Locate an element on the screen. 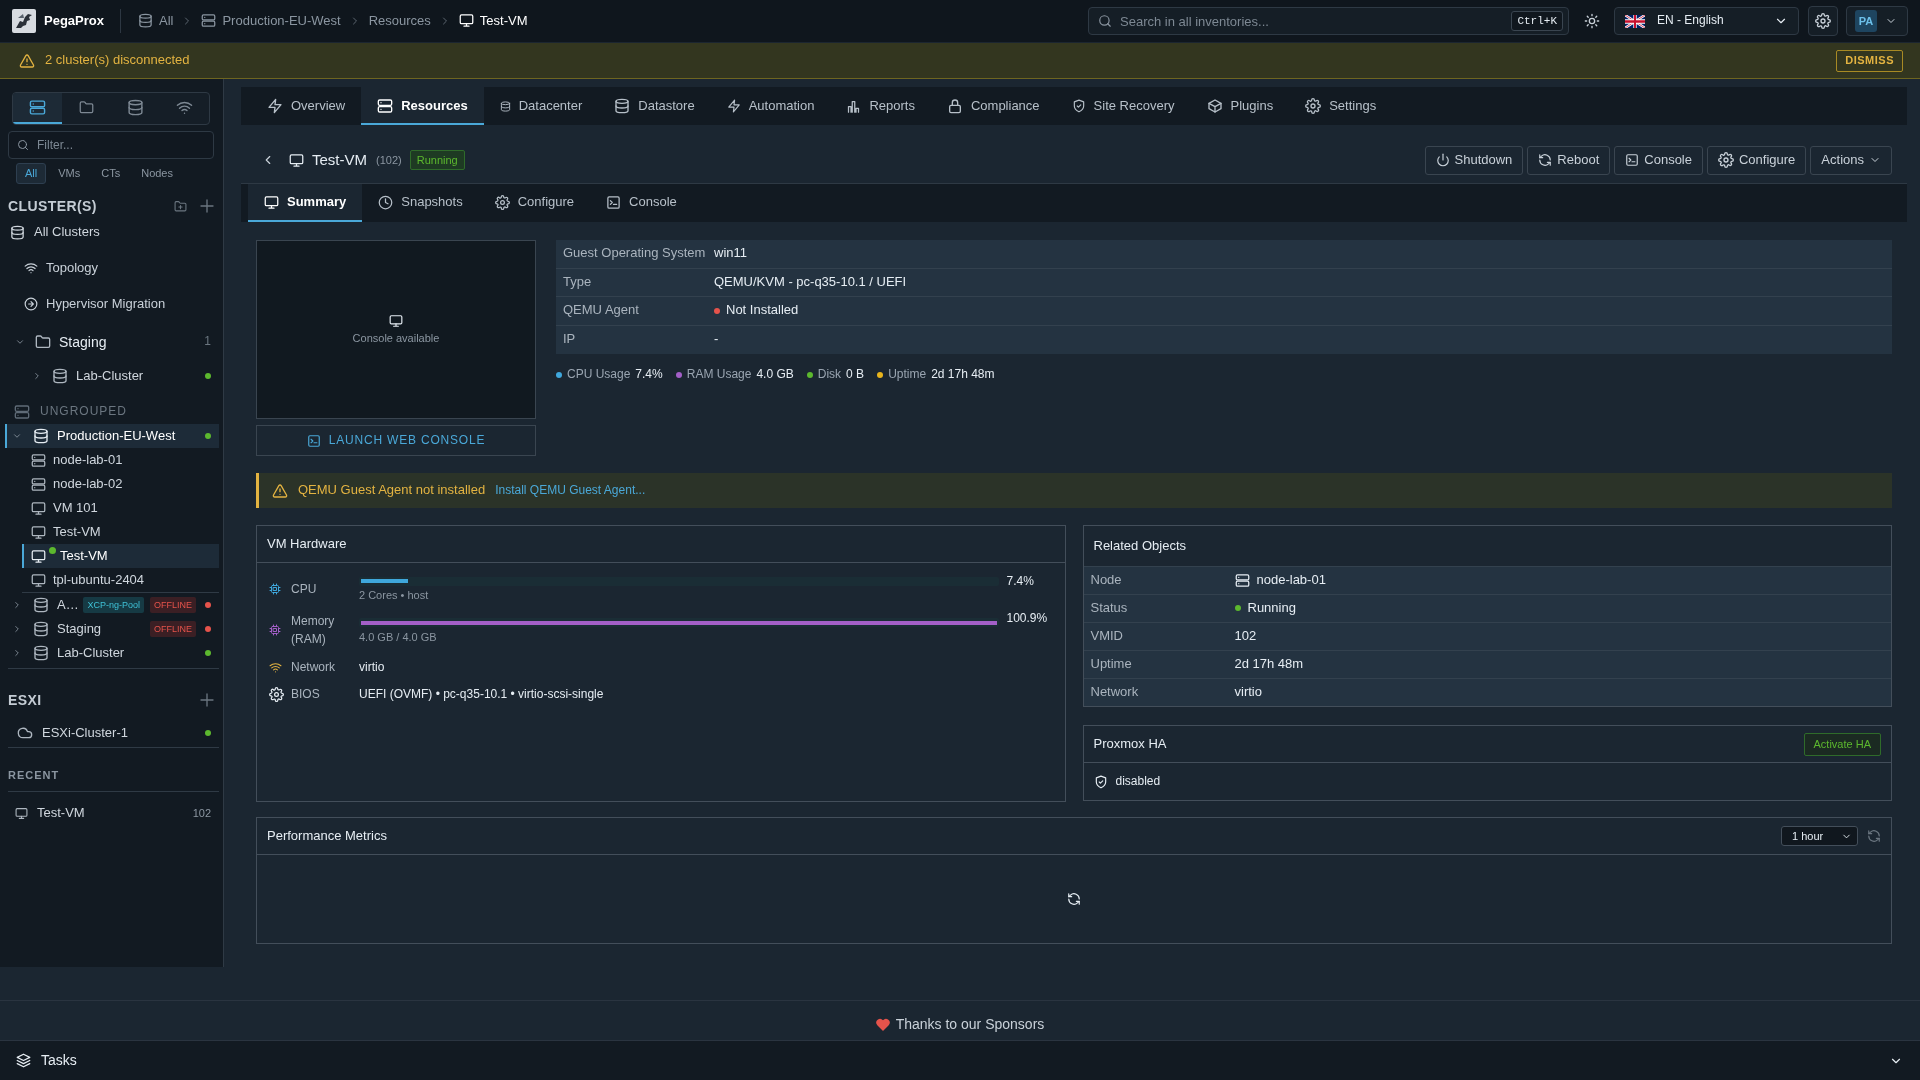 This screenshot has width=1920, height=1080. tree-item: Production-EU-West is located at coordinates (112, 436).